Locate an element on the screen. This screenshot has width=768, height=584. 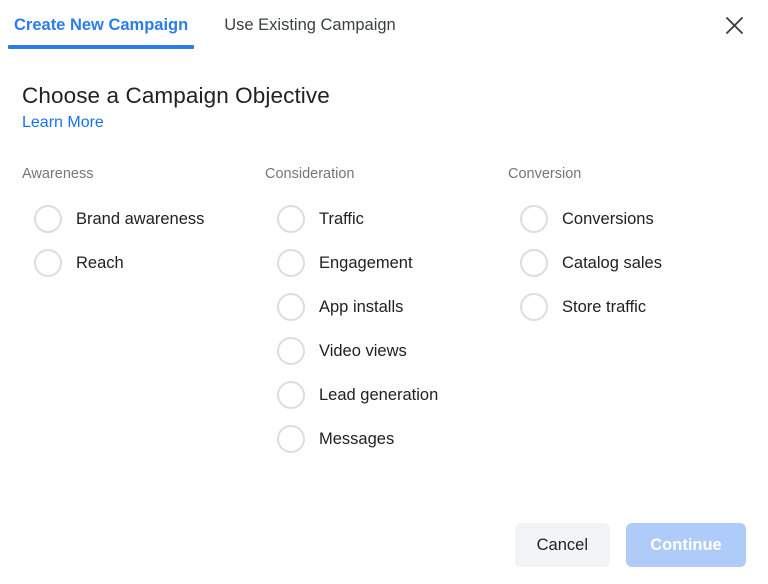
objective-option-label: Video views is located at coordinates (363, 351).